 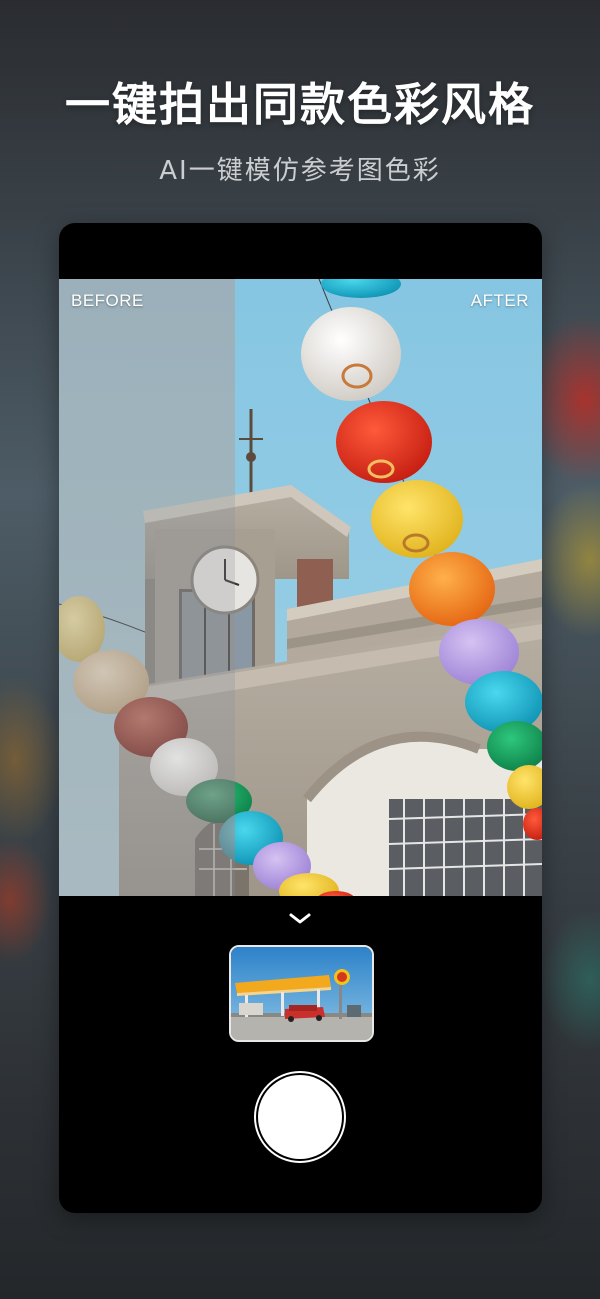 I want to click on reference-image-thumbnail, so click(x=301, y=993).